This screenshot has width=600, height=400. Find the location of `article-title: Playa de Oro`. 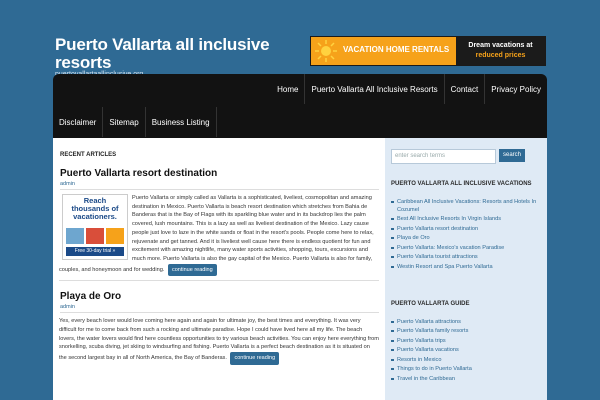

article-title: Playa de Oro is located at coordinates (219, 296).